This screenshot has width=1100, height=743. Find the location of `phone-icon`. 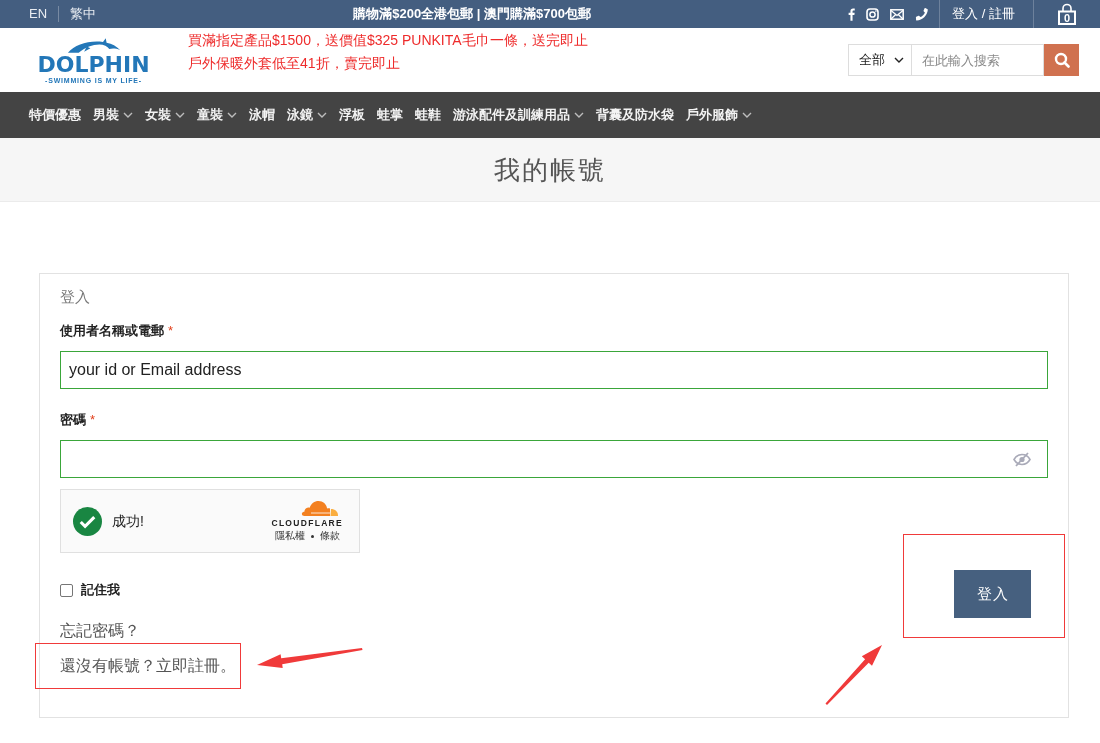

phone-icon is located at coordinates (922, 14).